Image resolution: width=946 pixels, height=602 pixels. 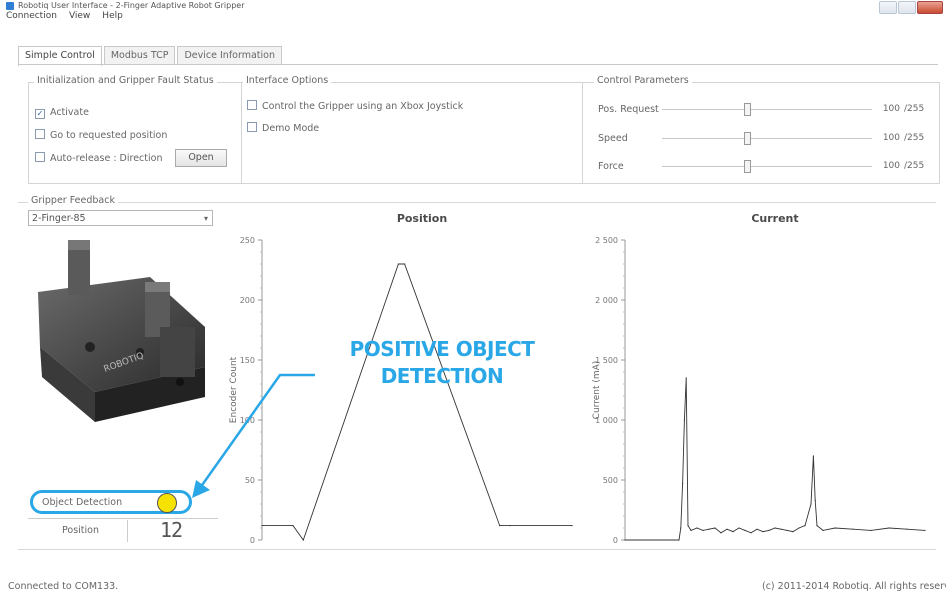 What do you see at coordinates (747, 166) in the screenshot?
I see `force-thumb` at bounding box center [747, 166].